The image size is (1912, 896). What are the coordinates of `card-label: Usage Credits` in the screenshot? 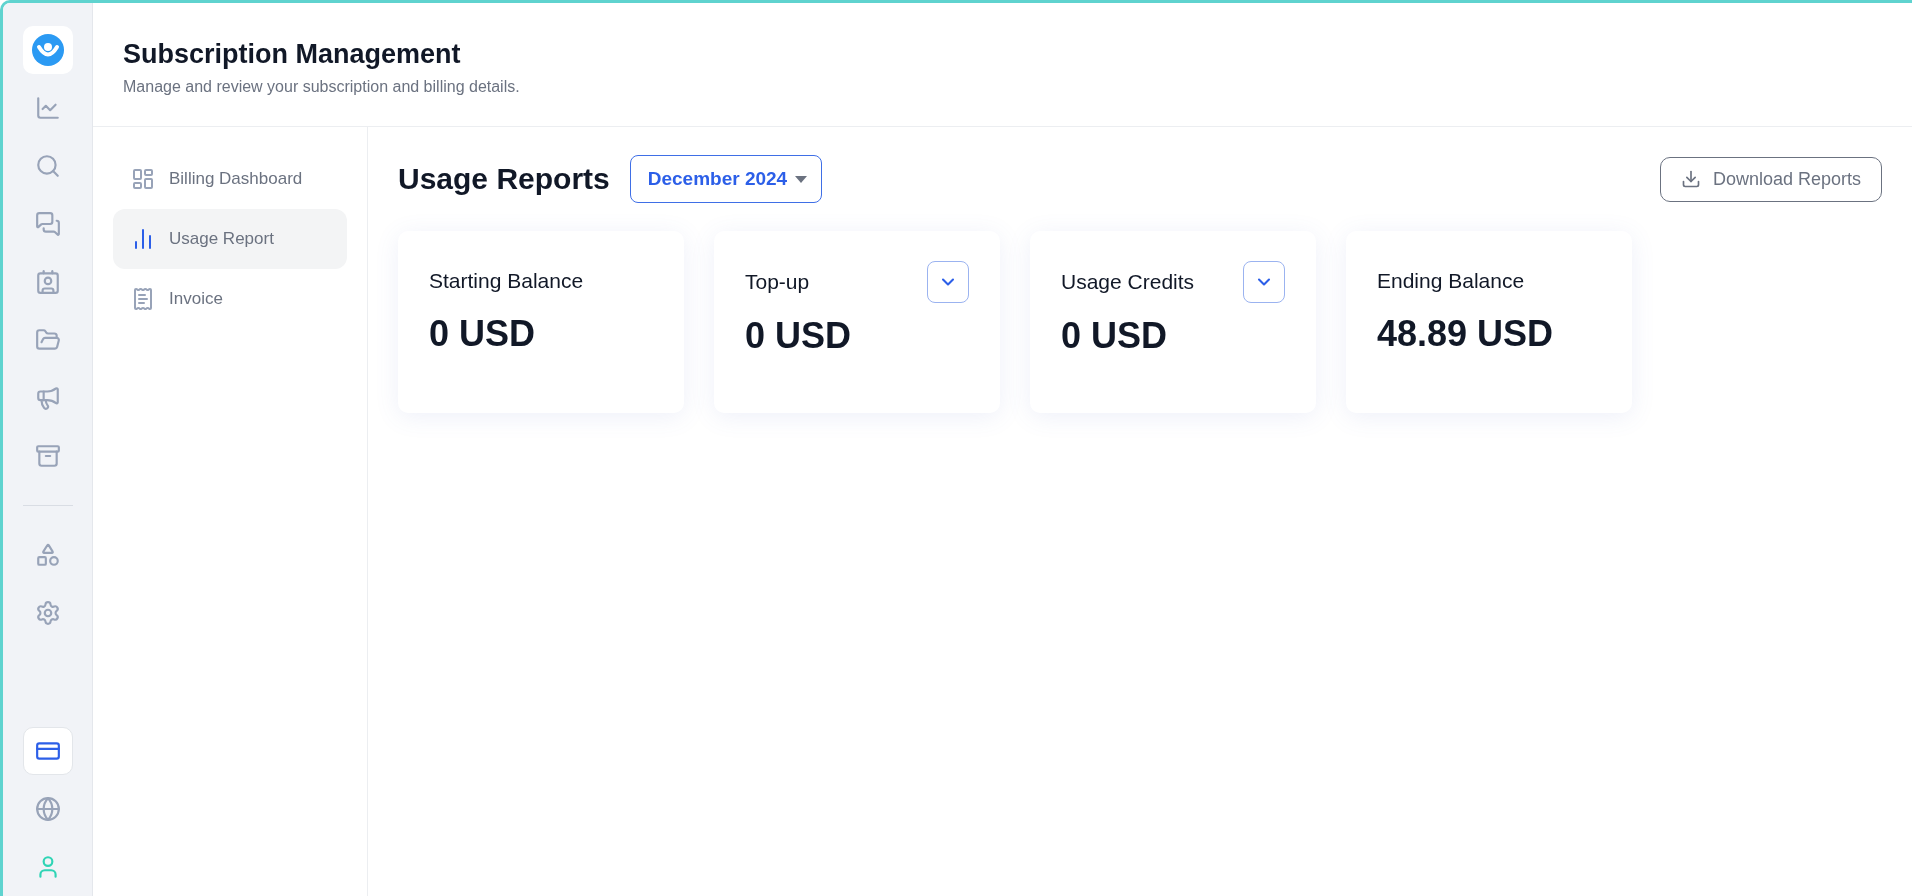 It's located at (1128, 282).